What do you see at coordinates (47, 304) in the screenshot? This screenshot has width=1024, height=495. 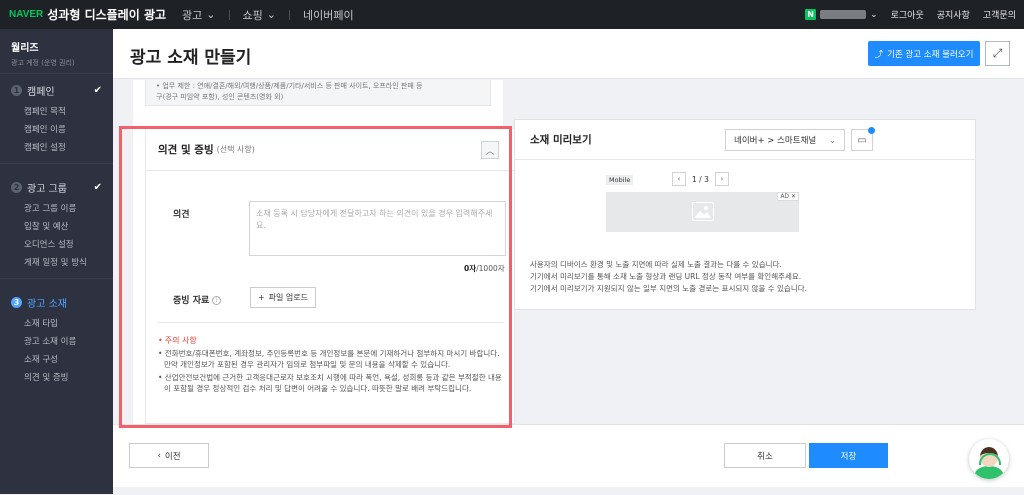 I see `step-label: 광고 소재` at bounding box center [47, 304].